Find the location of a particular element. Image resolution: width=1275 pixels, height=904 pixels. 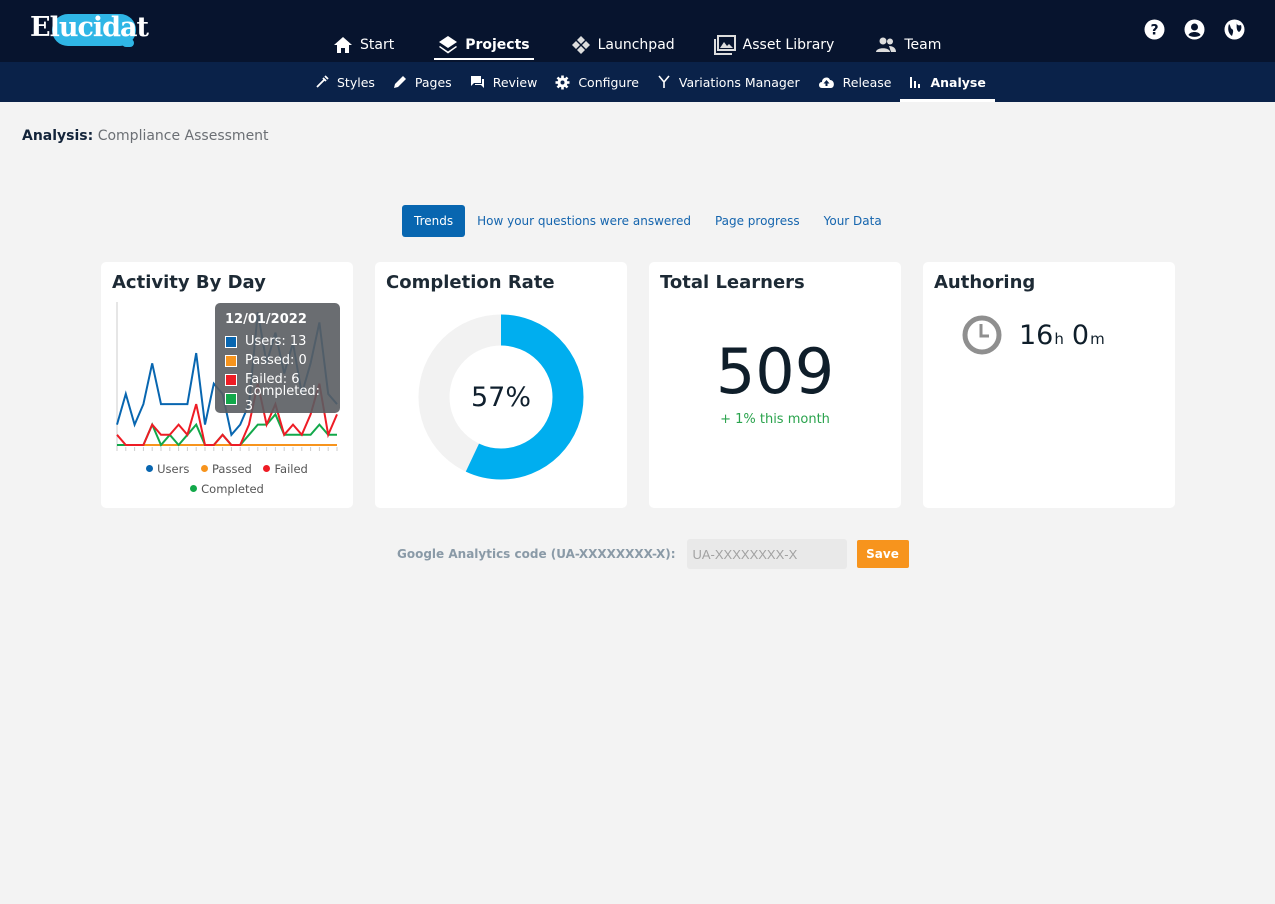

nav-launchpad: Launchpad is located at coordinates (623, 45).